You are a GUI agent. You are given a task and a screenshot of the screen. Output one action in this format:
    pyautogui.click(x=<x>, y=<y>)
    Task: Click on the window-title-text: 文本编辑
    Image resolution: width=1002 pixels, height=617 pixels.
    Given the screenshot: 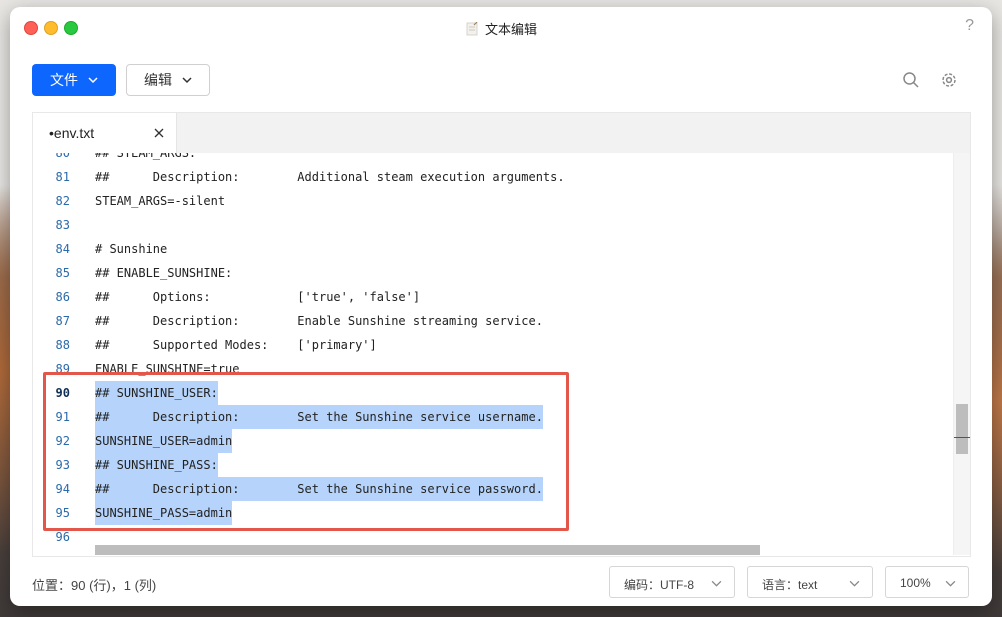 What is the action you would take?
    pyautogui.click(x=510, y=29)
    